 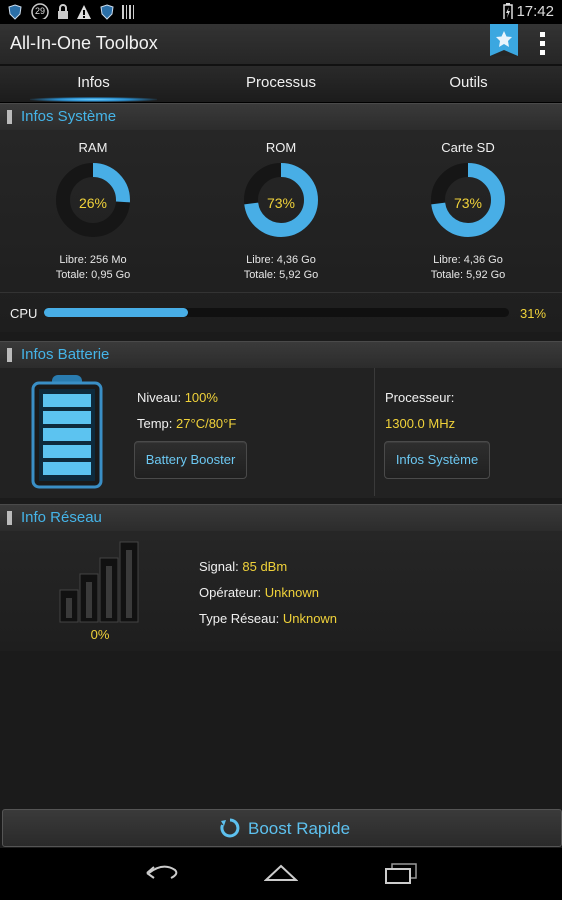 What do you see at coordinates (99, 582) in the screenshot?
I see `signal-bars-icon` at bounding box center [99, 582].